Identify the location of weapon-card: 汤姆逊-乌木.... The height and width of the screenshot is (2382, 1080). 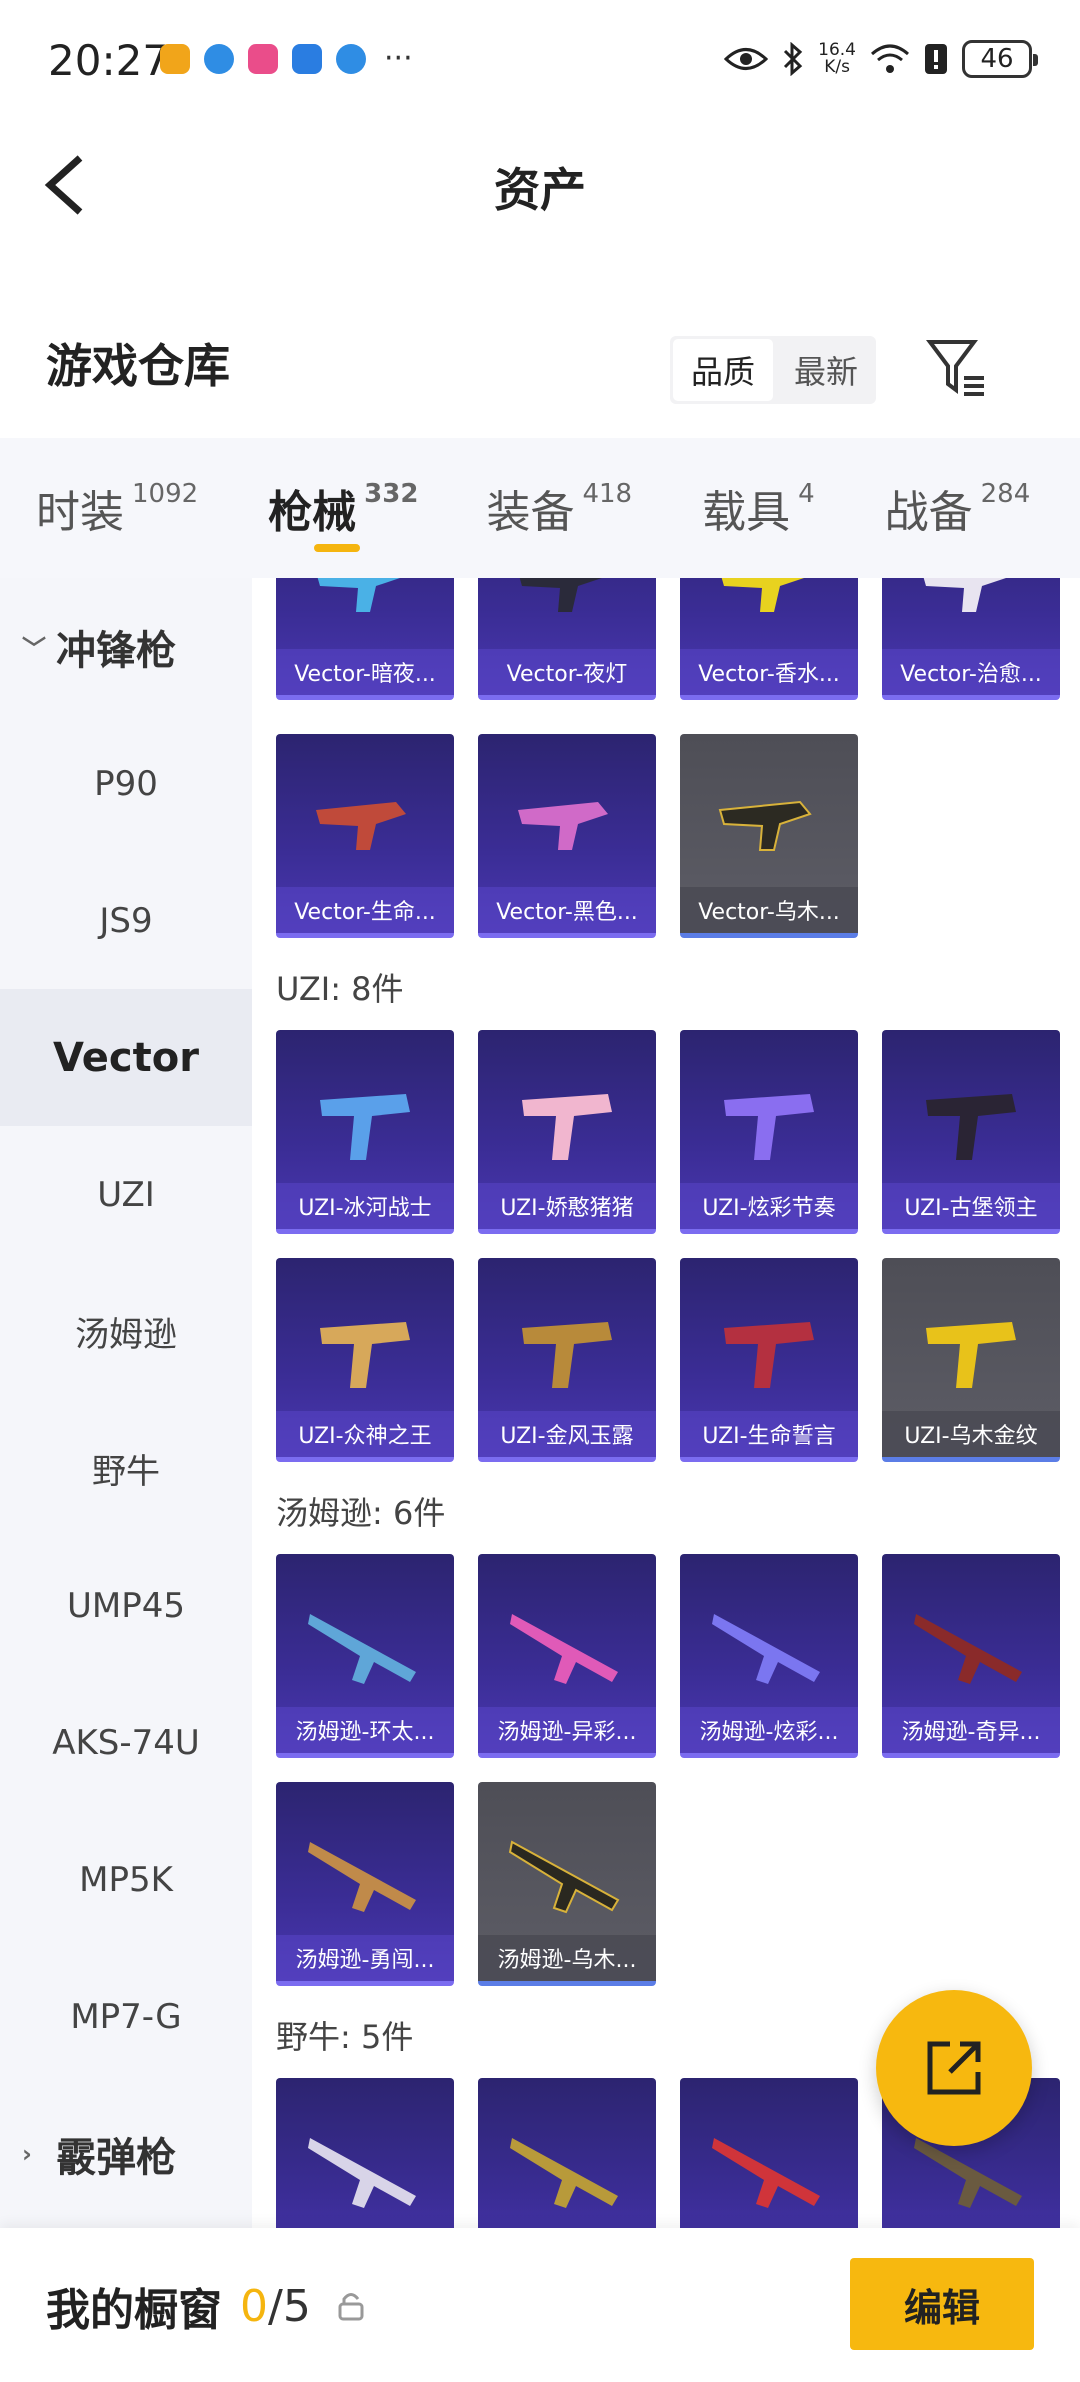
(567, 1884).